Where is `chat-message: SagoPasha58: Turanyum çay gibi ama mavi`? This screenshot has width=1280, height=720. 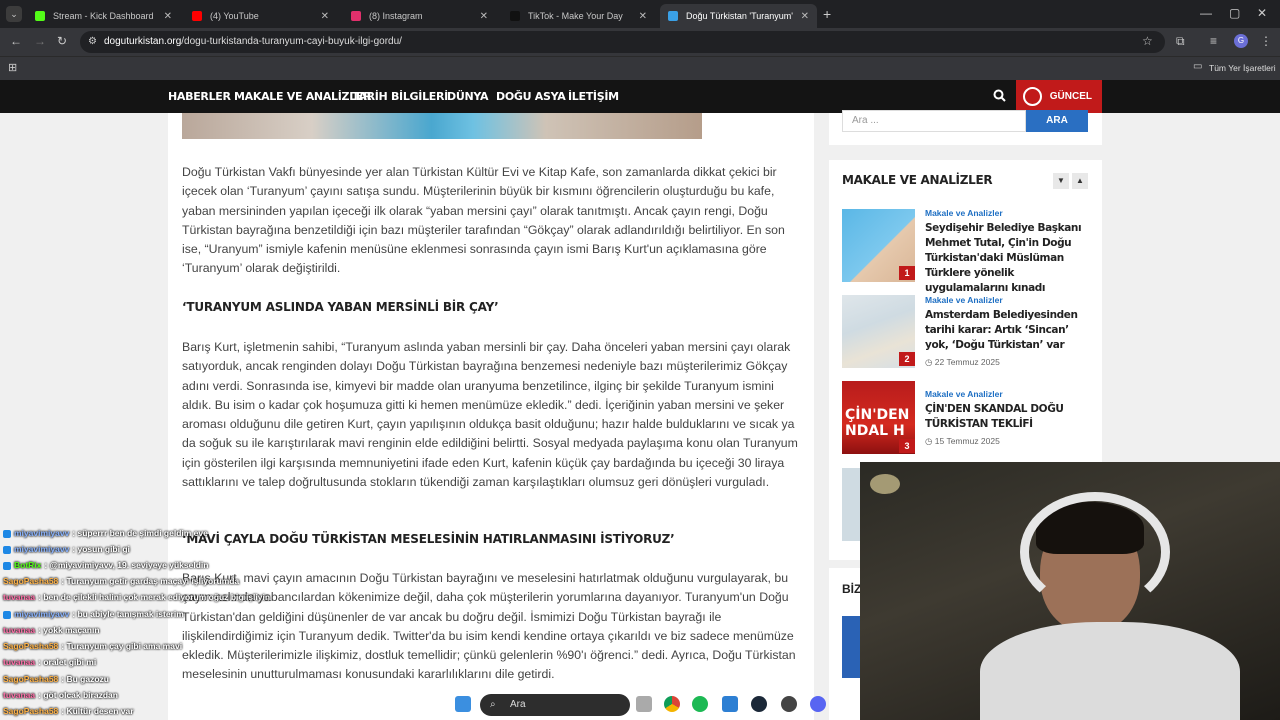 chat-message: SagoPasha58: Turanyum çay gibi ama mavi is located at coordinates (92, 646).